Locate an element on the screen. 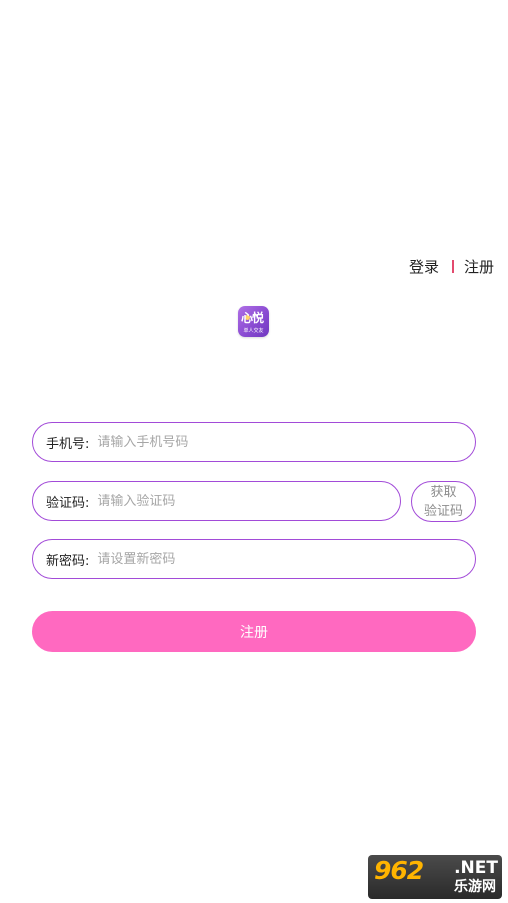 This screenshot has width=508, height=903. watermark-domain: .NET is located at coordinates (476, 868).